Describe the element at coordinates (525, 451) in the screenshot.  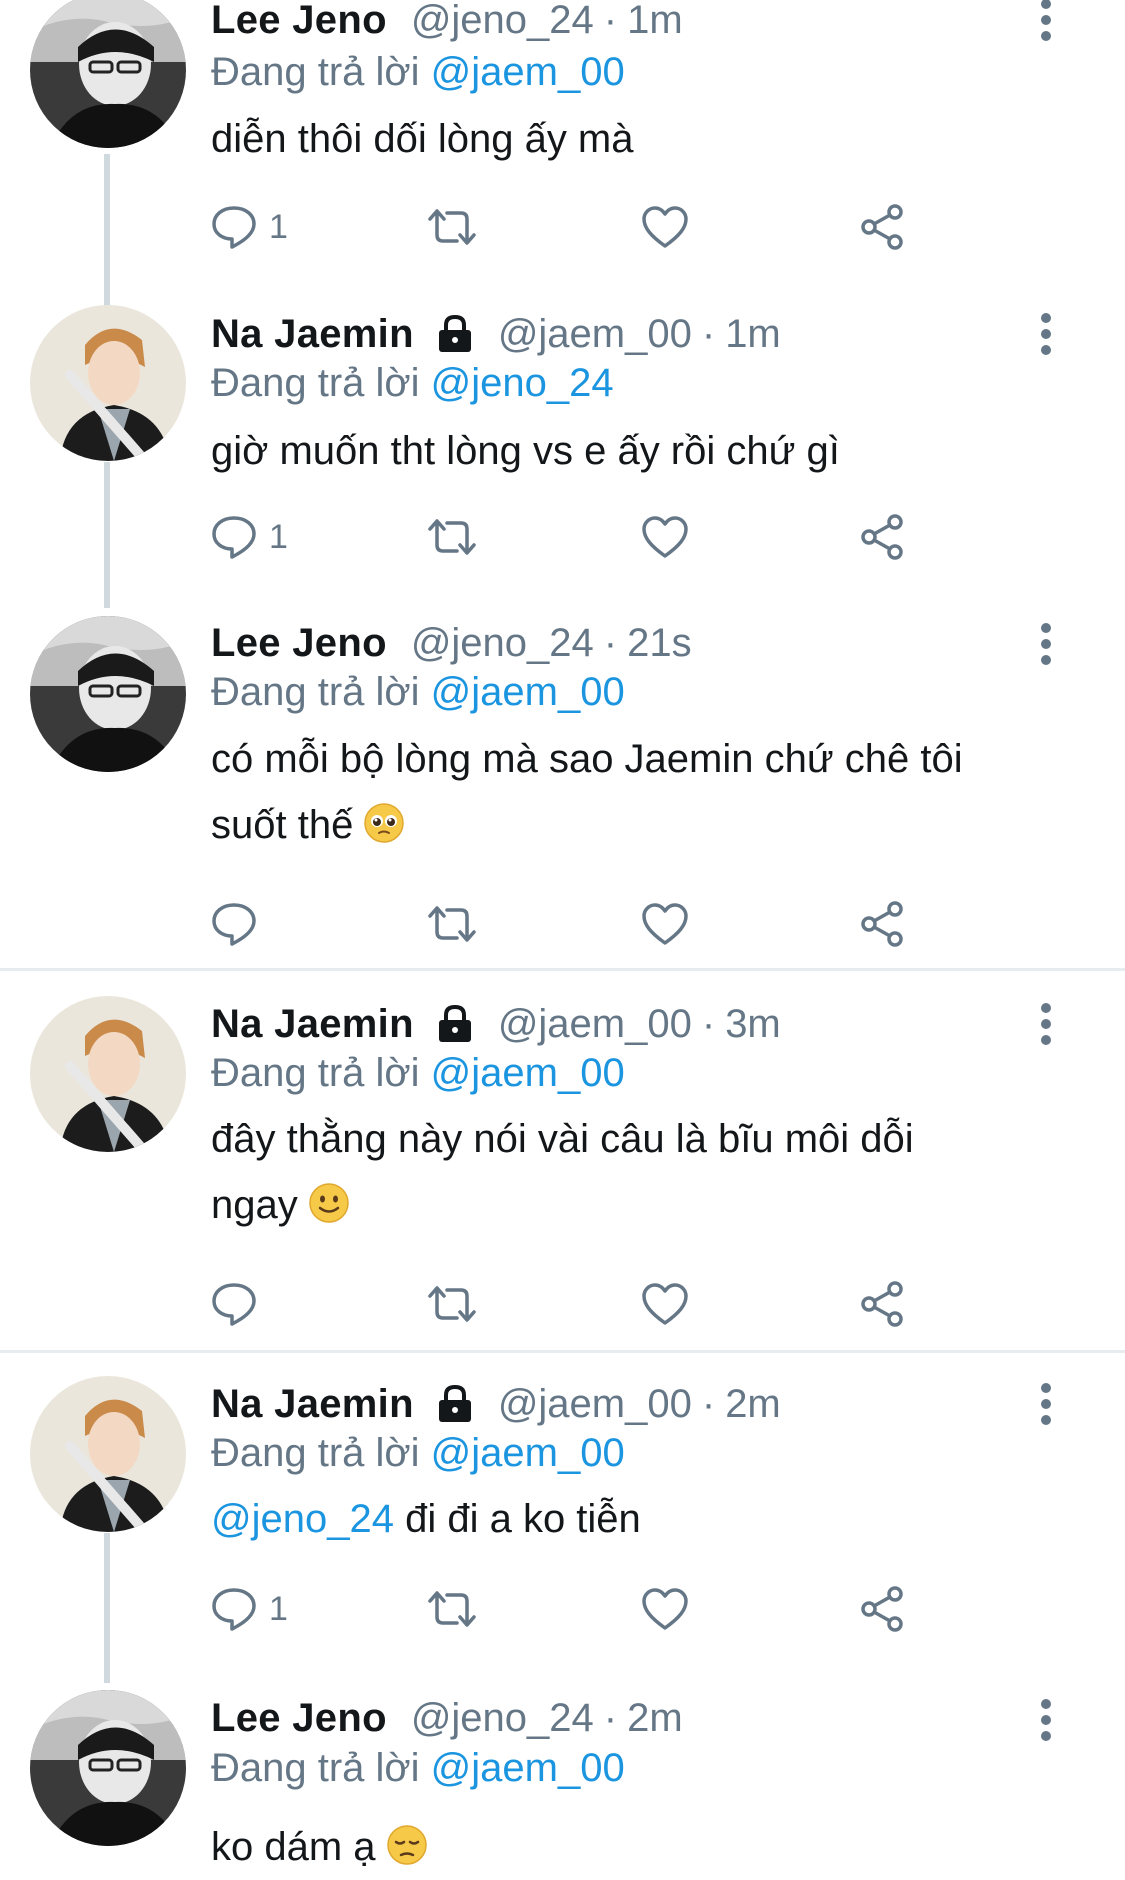
I see `tweet-text-line: giờ muốn tht lòng vs e ấy rồi chứ gì` at that location.